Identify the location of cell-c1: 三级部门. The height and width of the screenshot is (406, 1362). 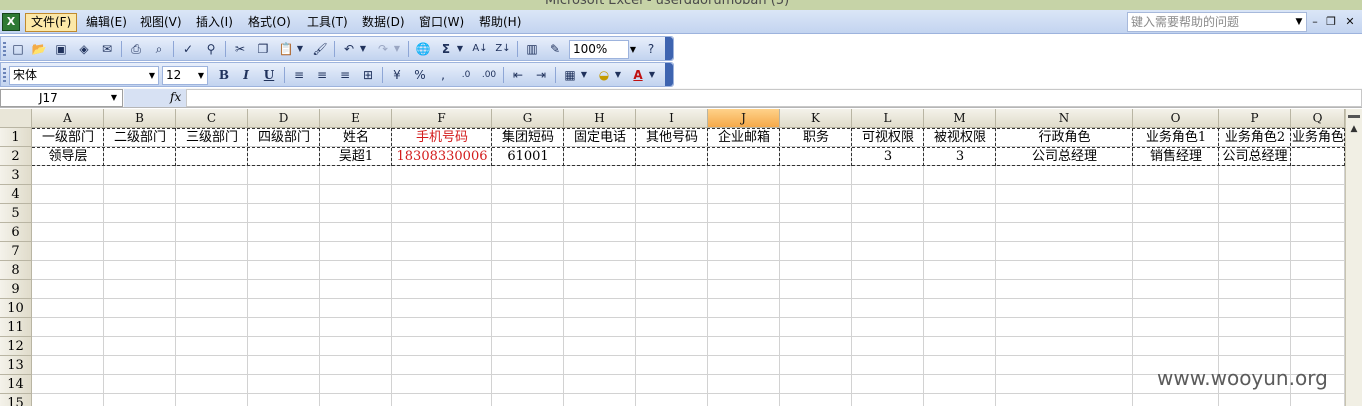
(212, 137).